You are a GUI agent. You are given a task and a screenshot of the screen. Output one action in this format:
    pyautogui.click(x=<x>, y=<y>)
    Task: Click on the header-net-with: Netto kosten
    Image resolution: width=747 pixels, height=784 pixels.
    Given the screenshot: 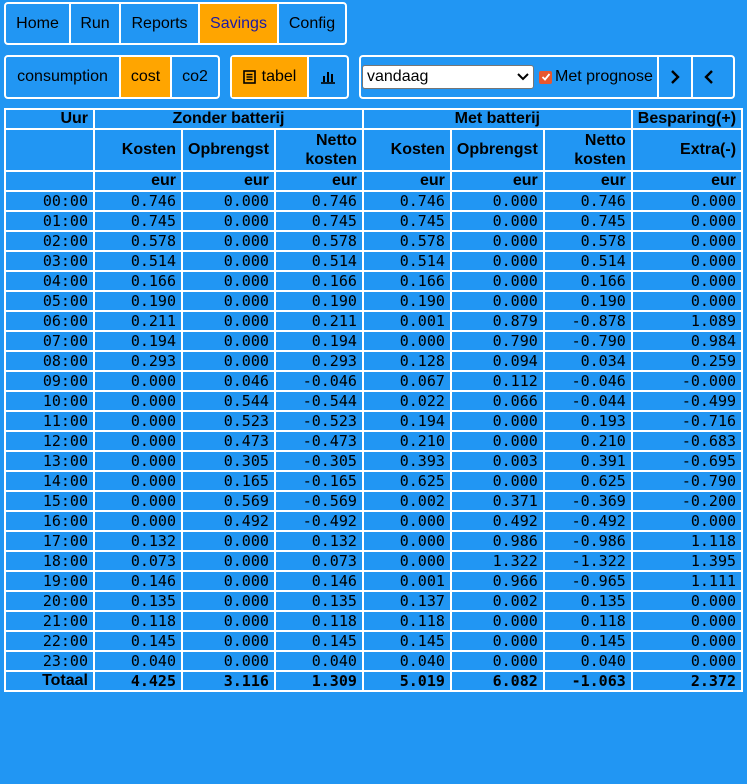 What is the action you would take?
    pyautogui.click(x=587, y=150)
    